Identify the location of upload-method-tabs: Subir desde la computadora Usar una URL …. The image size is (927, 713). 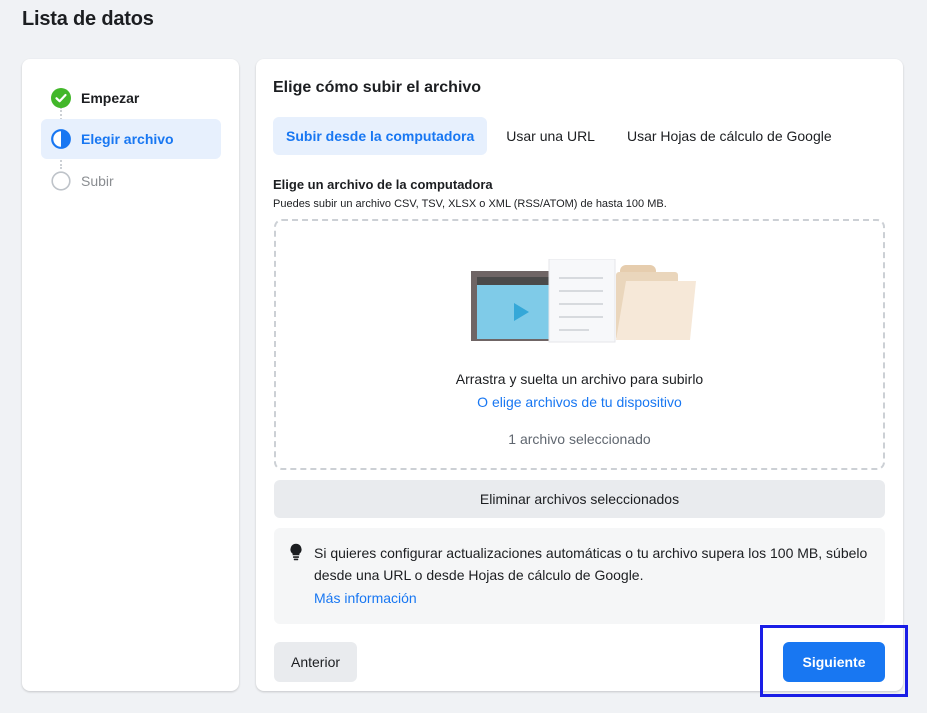
(559, 136).